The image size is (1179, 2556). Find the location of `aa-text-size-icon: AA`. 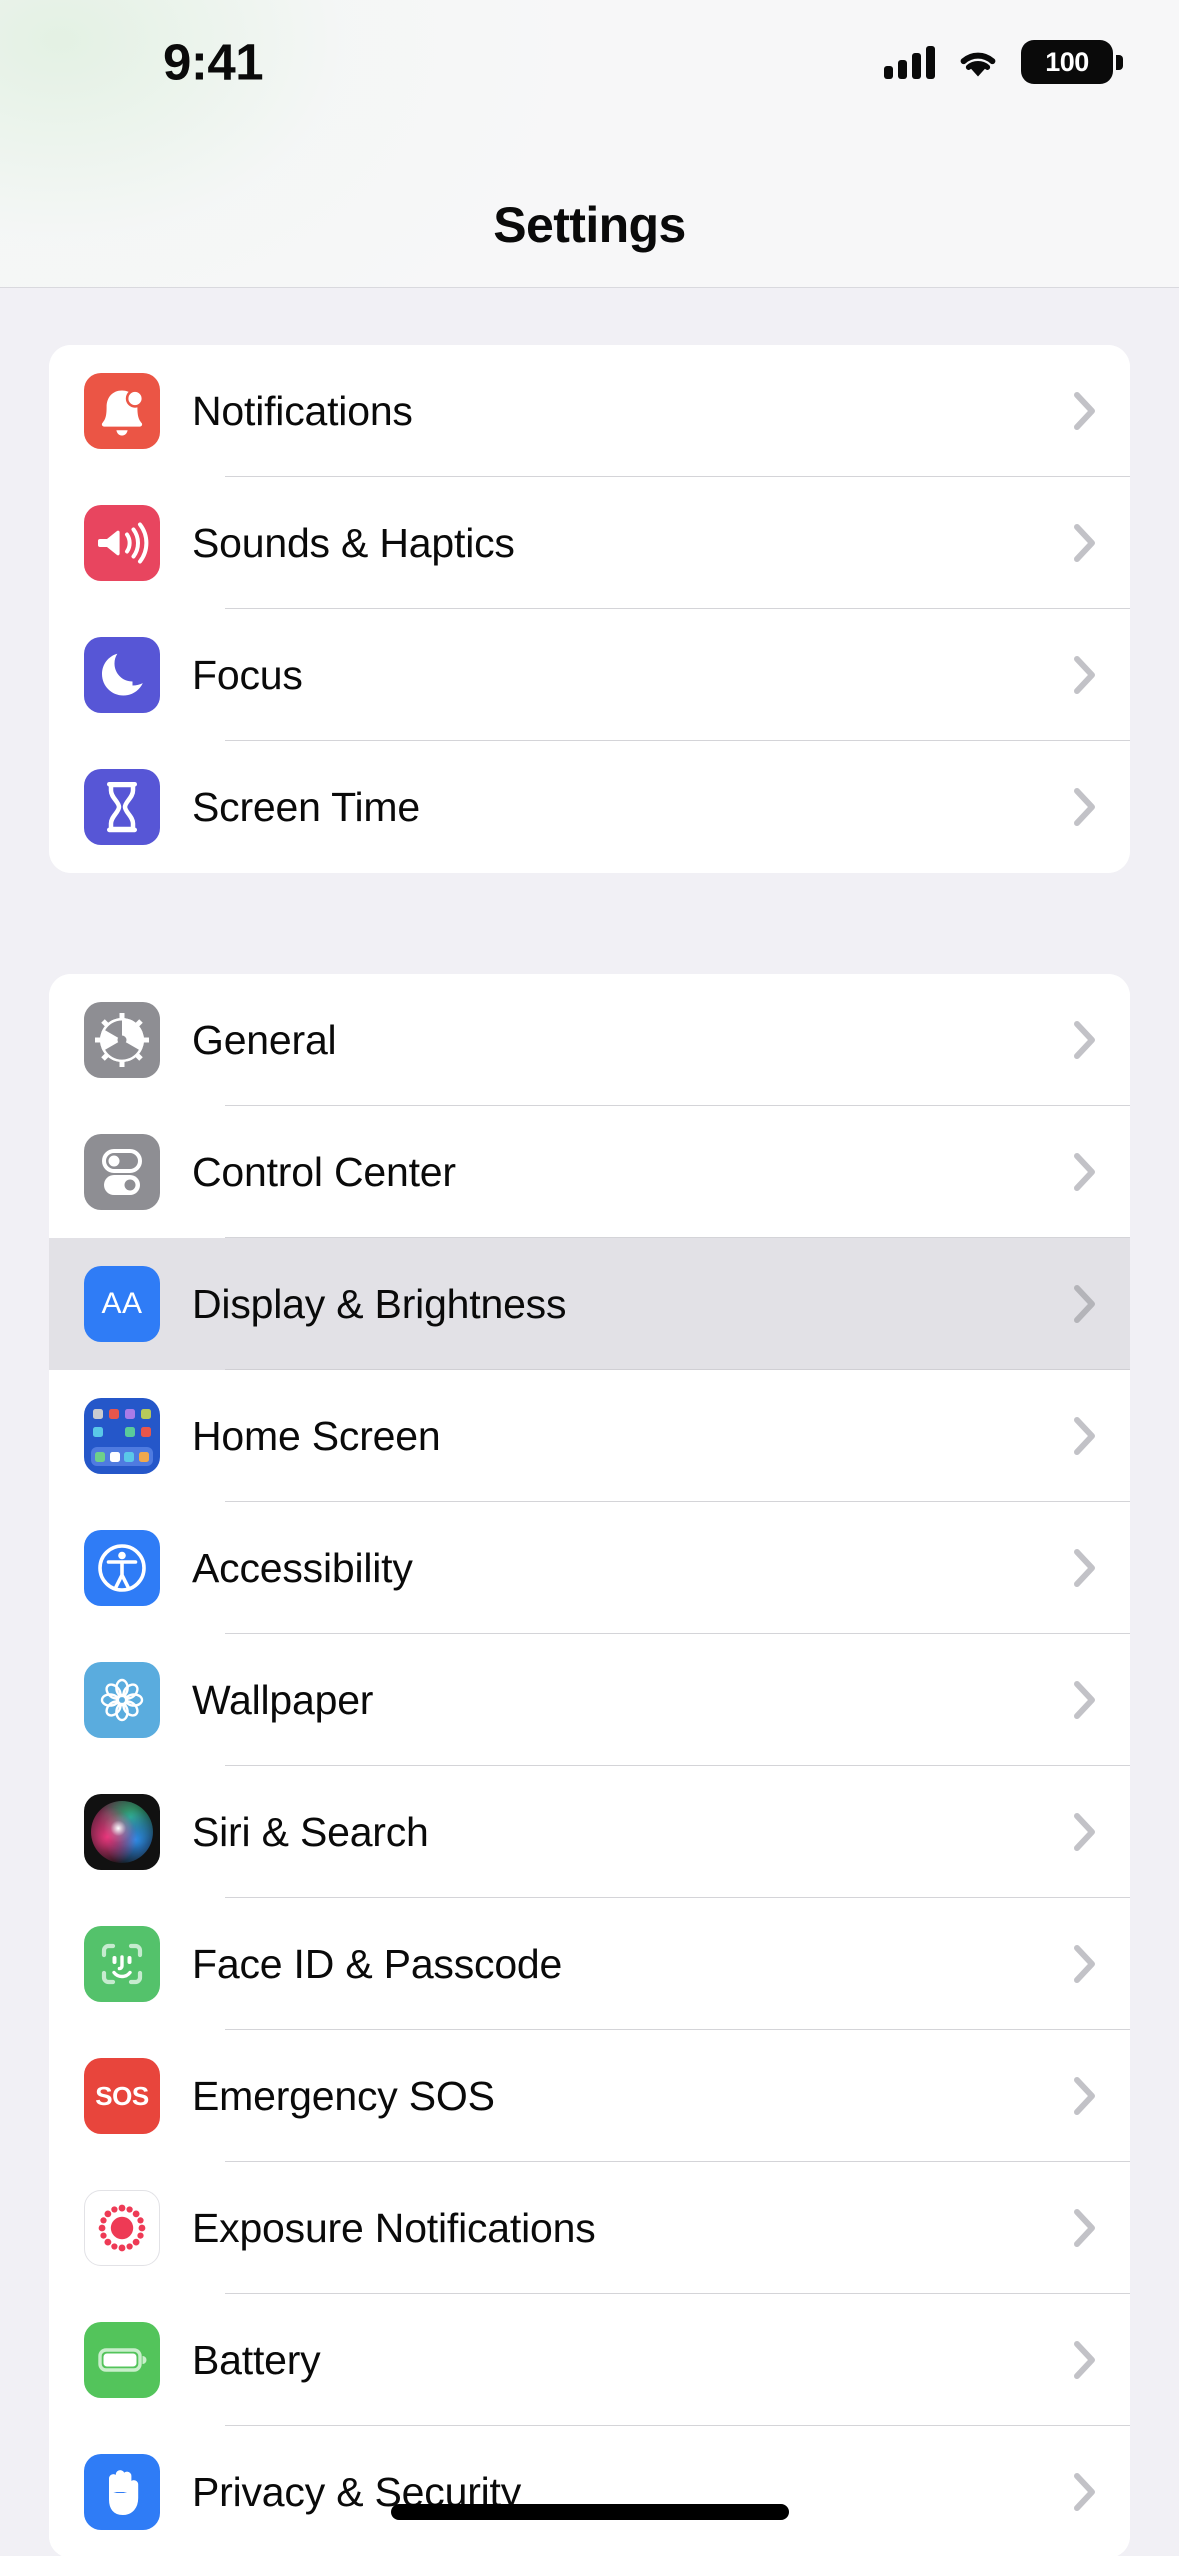

aa-text-size-icon: AA is located at coordinates (122, 1304).